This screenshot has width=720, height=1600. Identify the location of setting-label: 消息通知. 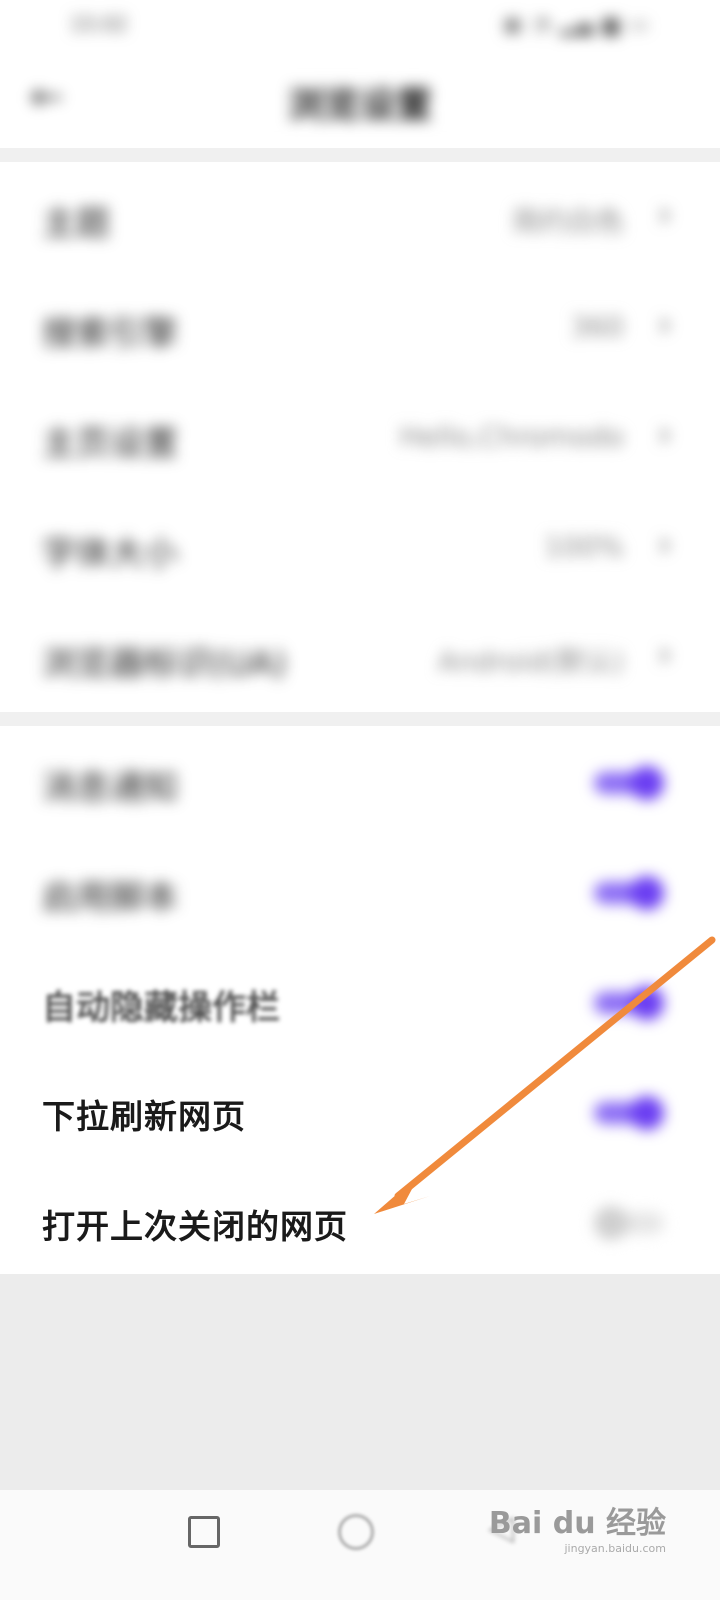
(110, 788).